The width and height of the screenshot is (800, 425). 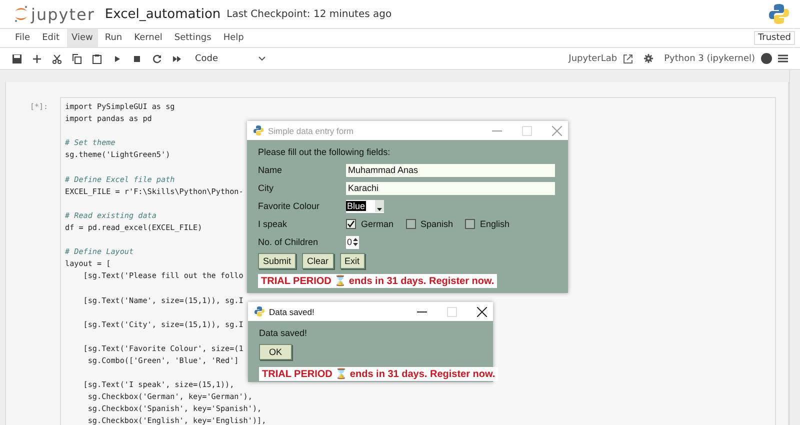 What do you see at coordinates (450, 170) in the screenshot?
I see `input-field: Muhammad Anas` at bounding box center [450, 170].